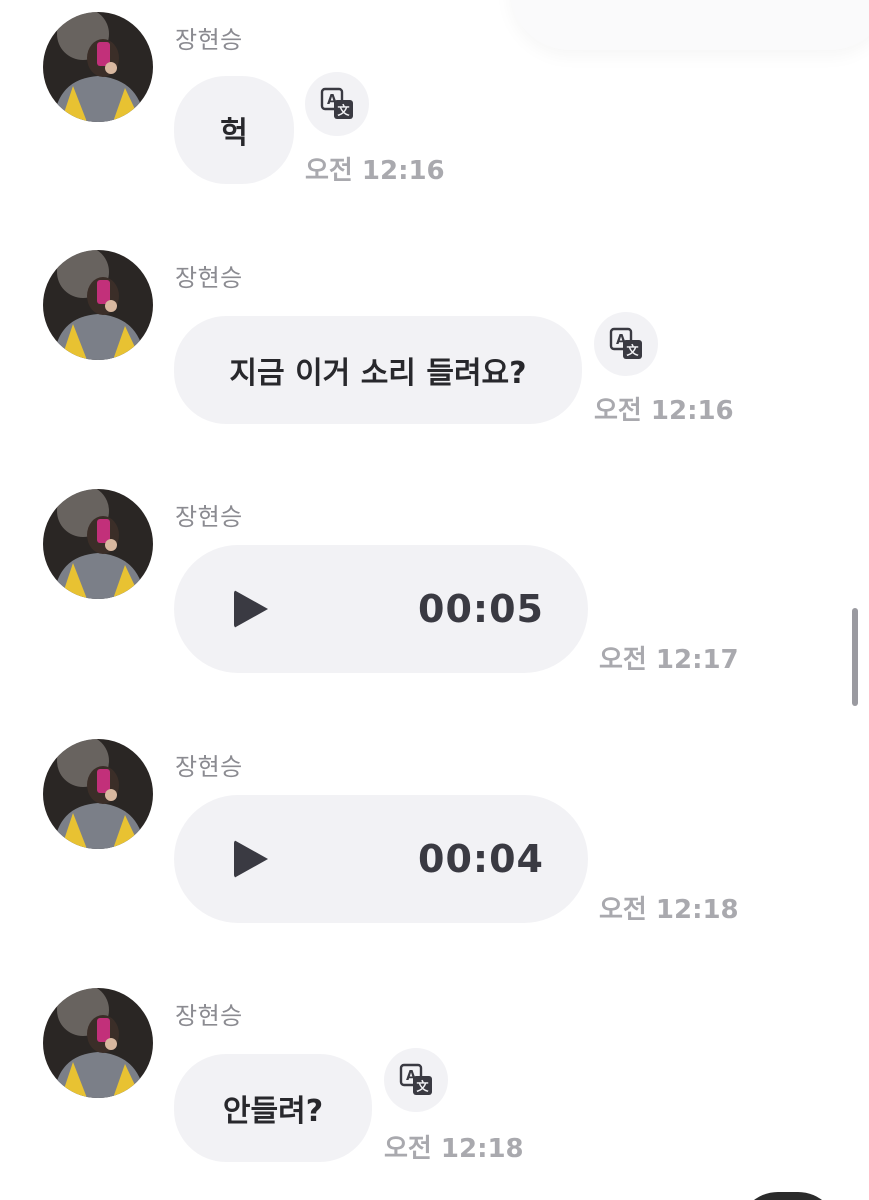 The width and height of the screenshot is (869, 1200). Describe the element at coordinates (273, 1111) in the screenshot. I see `message-text: 안들려?` at that location.